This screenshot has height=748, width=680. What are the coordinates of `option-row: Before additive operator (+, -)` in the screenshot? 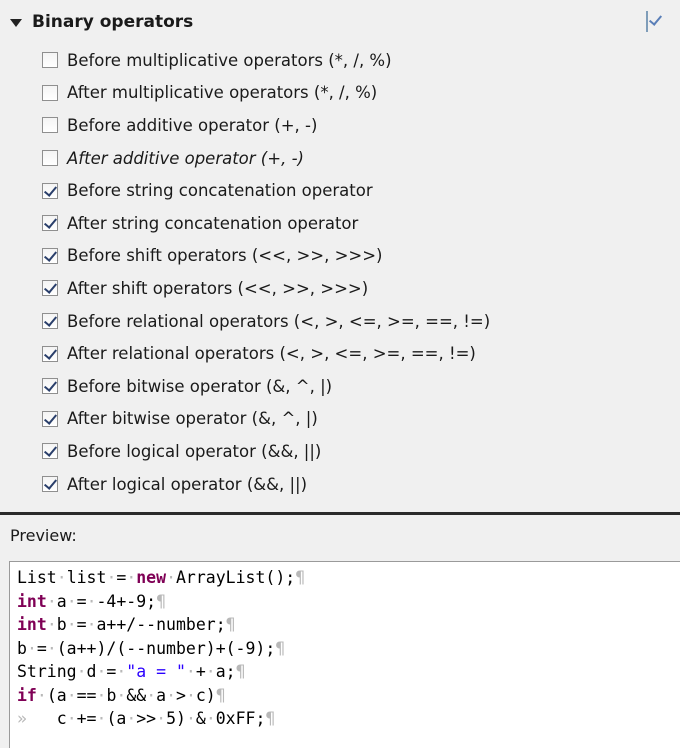 It's located at (266, 125).